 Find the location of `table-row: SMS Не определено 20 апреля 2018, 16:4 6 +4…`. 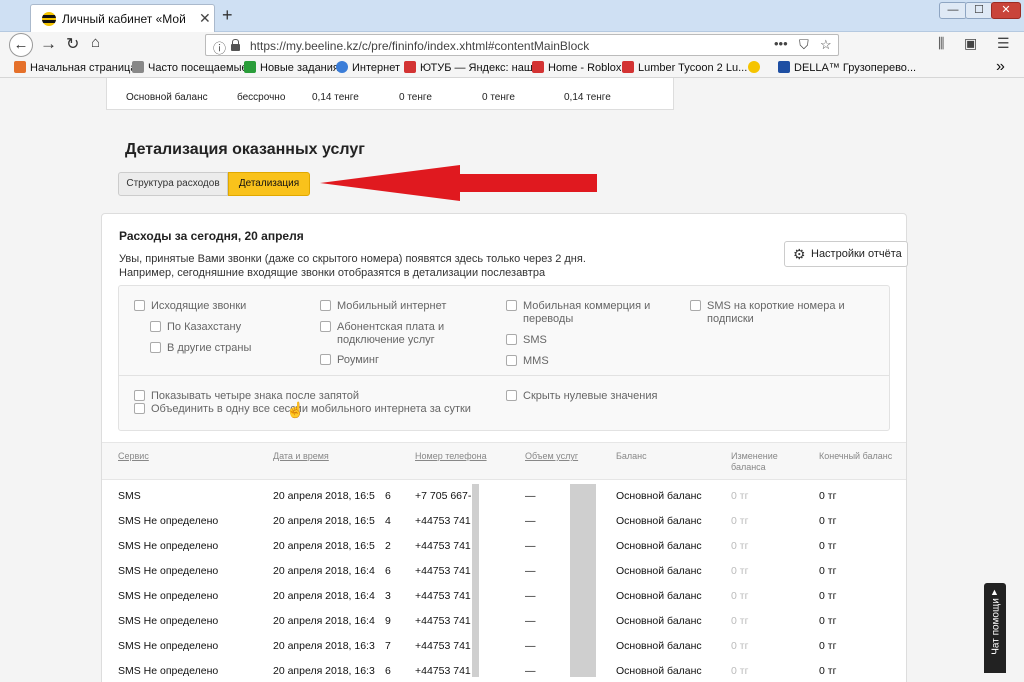

table-row: SMS Не определено 20 апреля 2018, 16:4 6 +4… is located at coordinates (504, 577).